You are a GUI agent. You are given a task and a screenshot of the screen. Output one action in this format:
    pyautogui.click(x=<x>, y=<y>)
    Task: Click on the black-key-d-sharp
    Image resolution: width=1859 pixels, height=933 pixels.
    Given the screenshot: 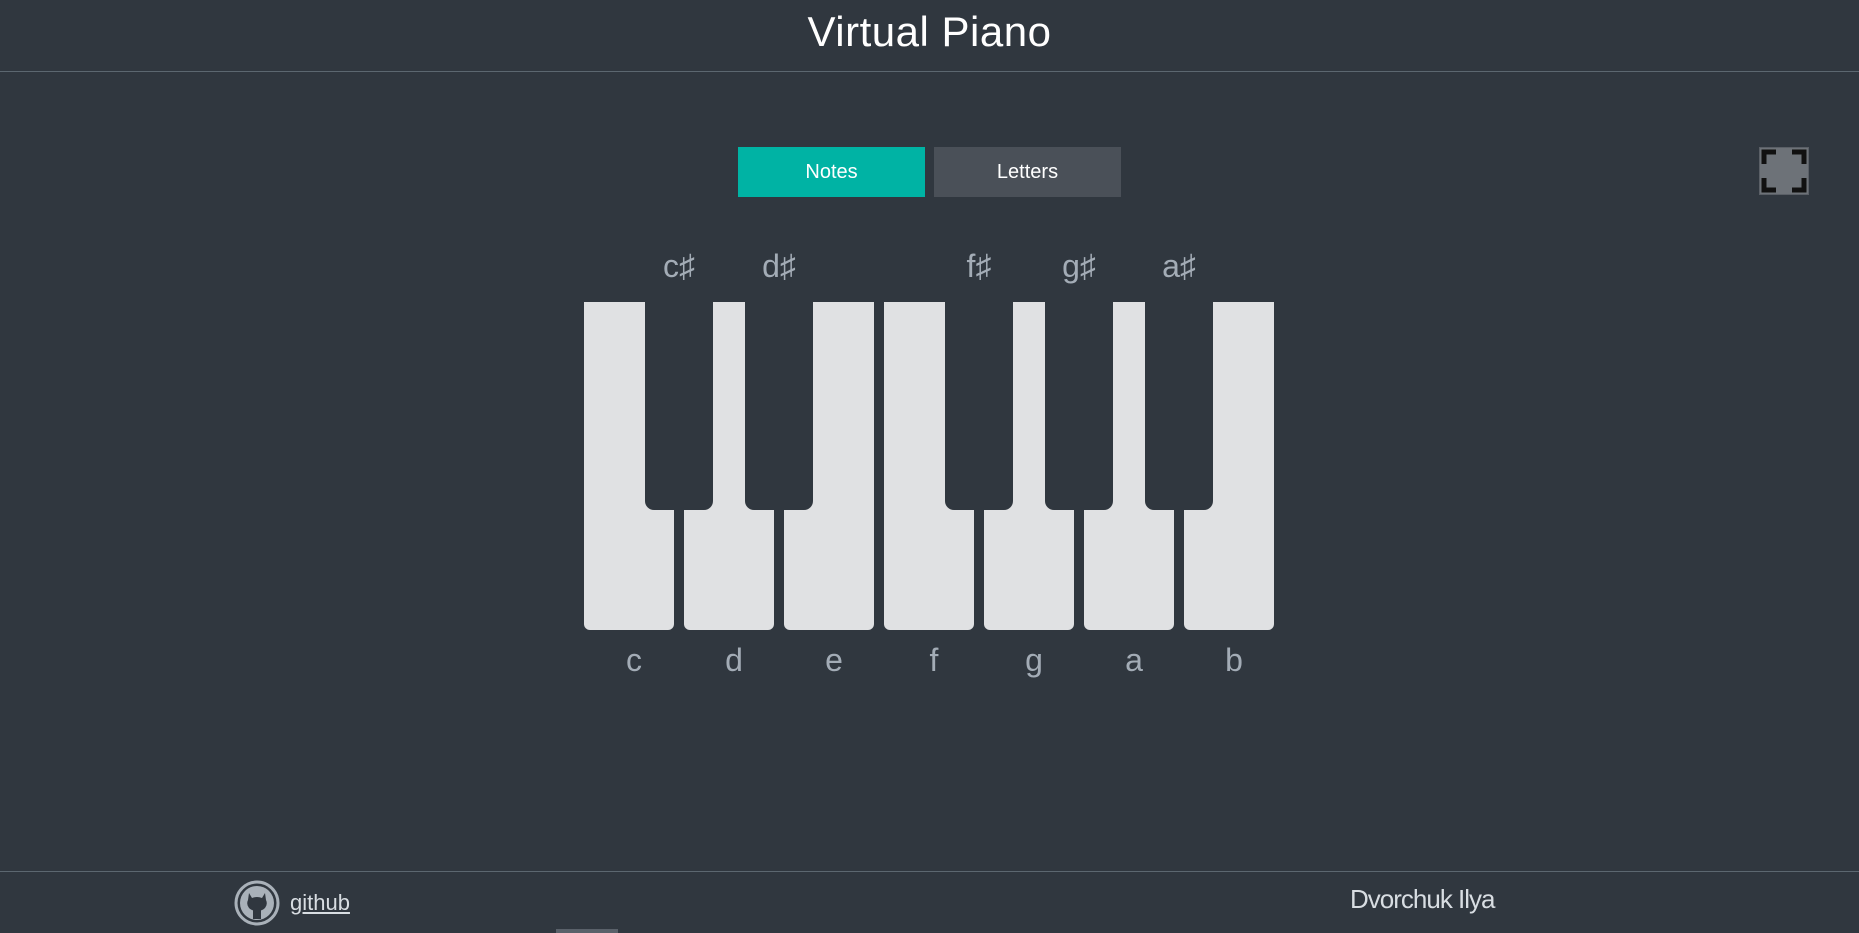 What is the action you would take?
    pyautogui.click(x=779, y=406)
    